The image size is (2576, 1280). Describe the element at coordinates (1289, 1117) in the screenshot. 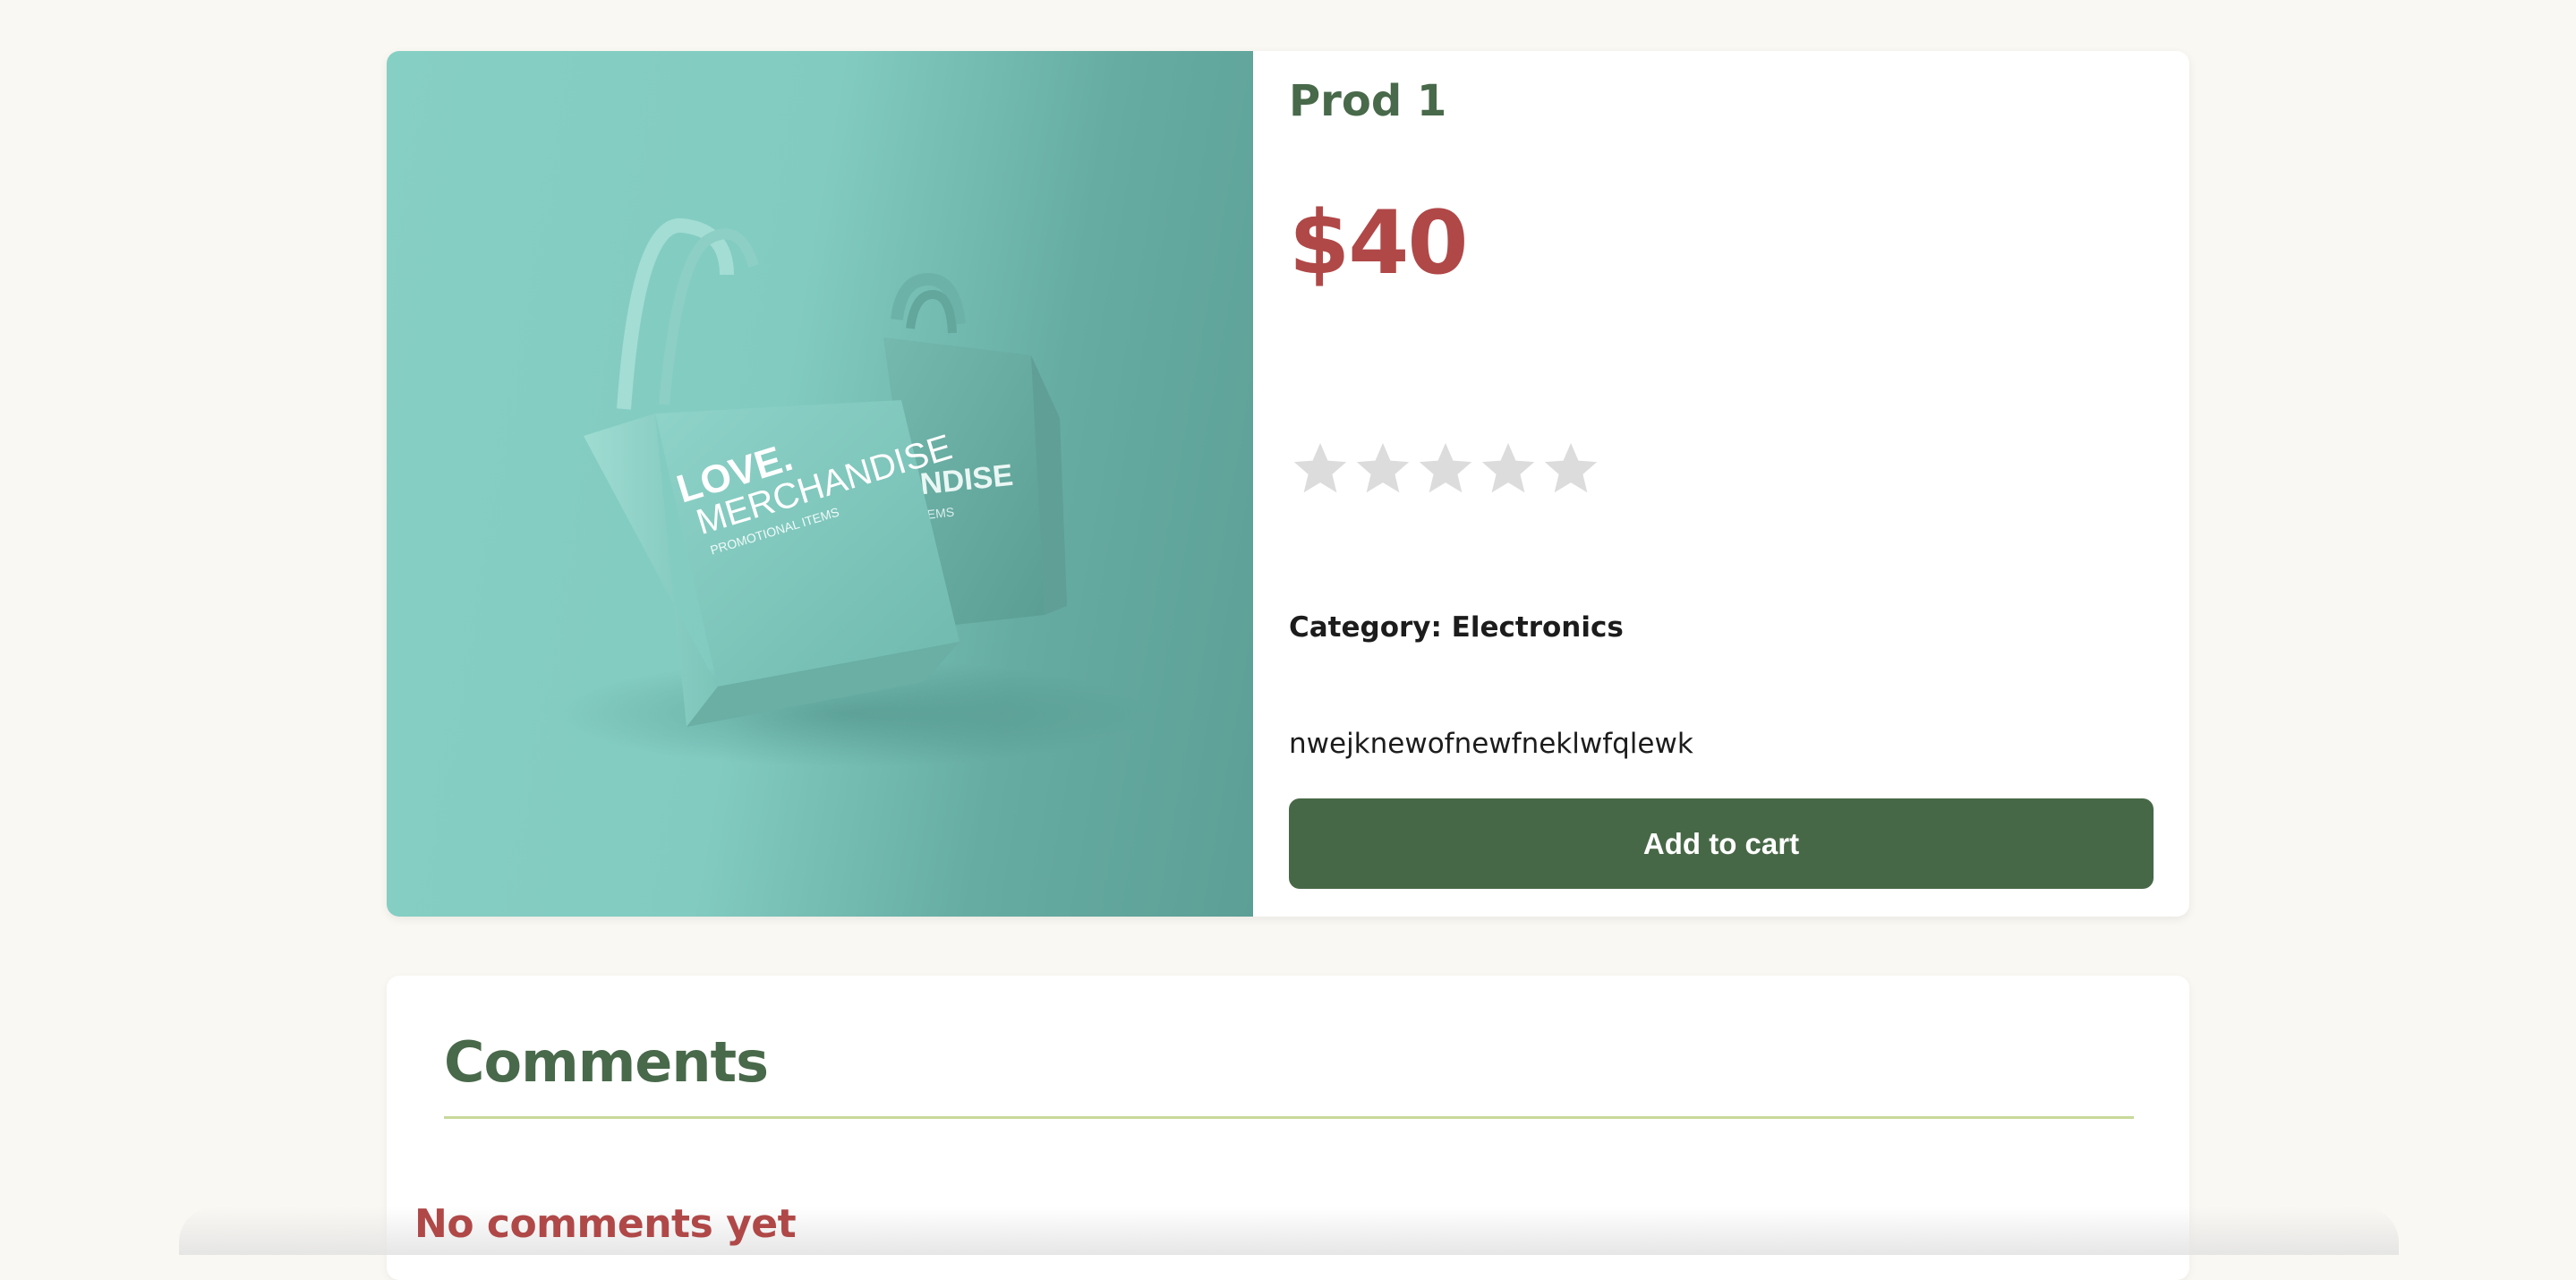

I see `comments-divider` at that location.